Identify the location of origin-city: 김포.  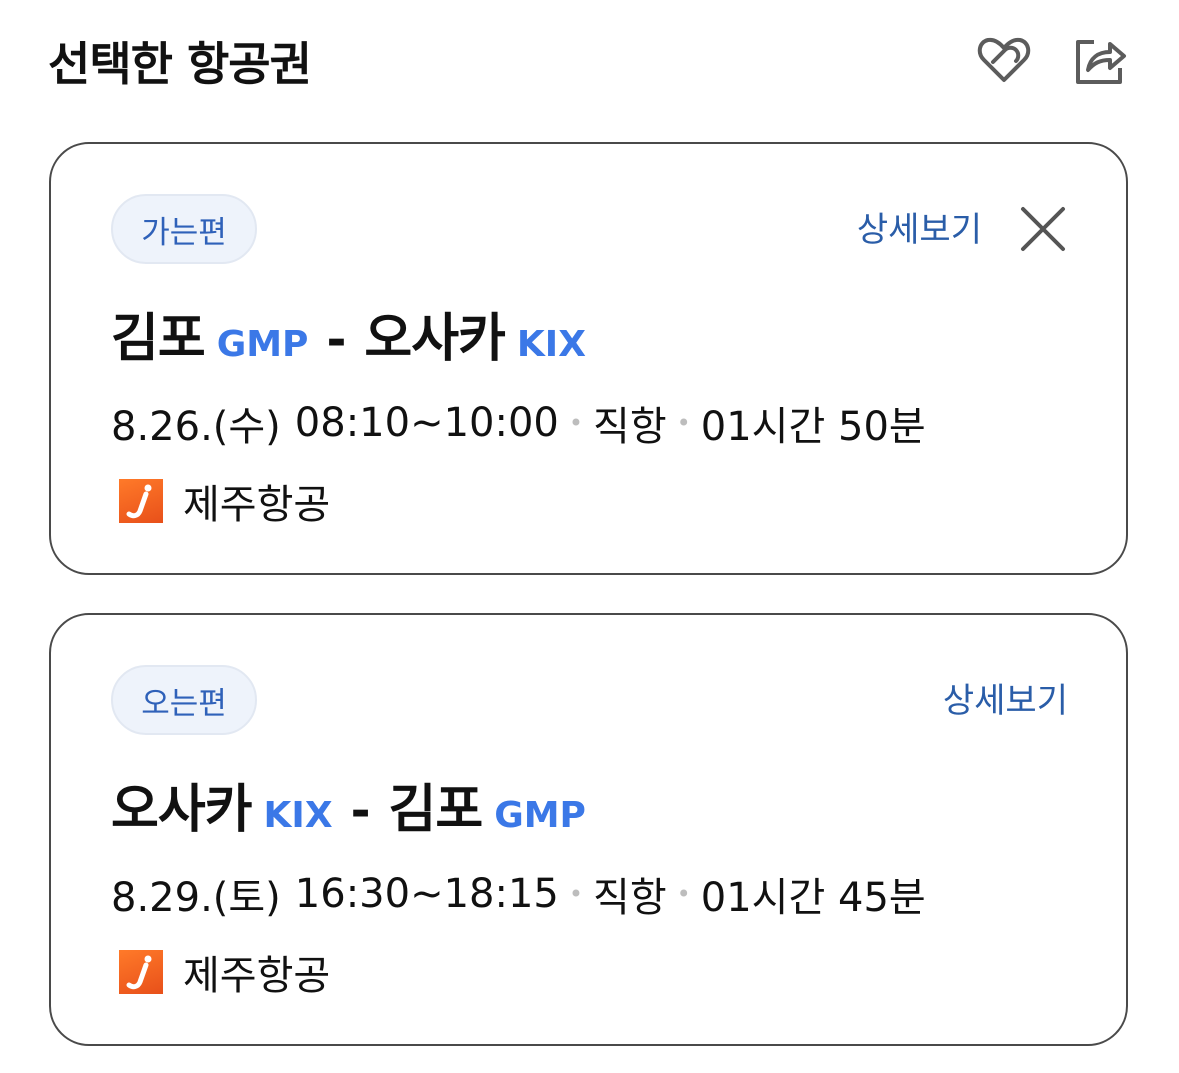
(158, 339).